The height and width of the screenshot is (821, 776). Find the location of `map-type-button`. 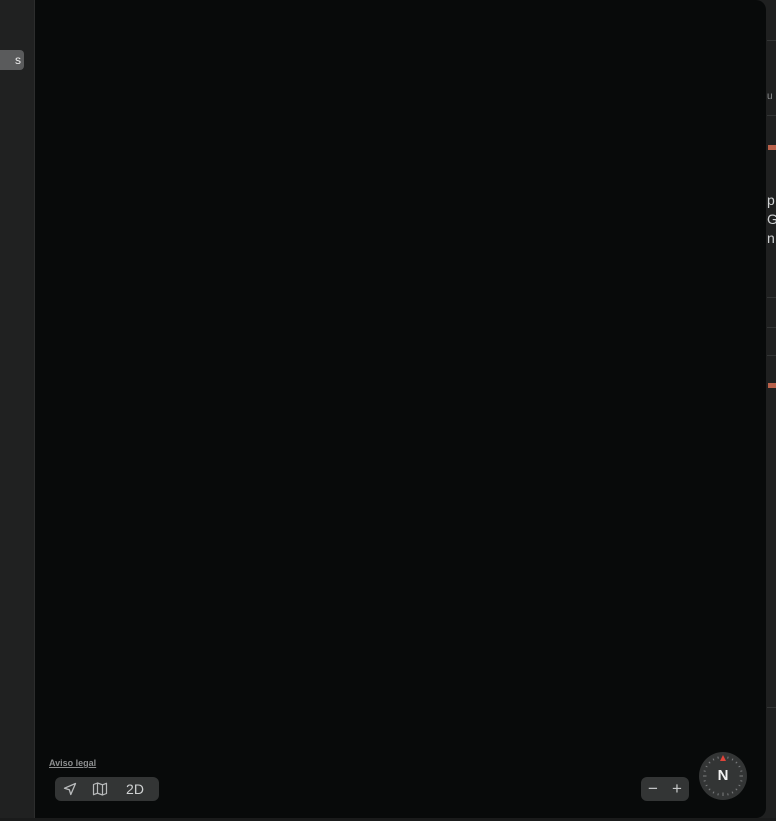

map-type-button is located at coordinates (100, 789).